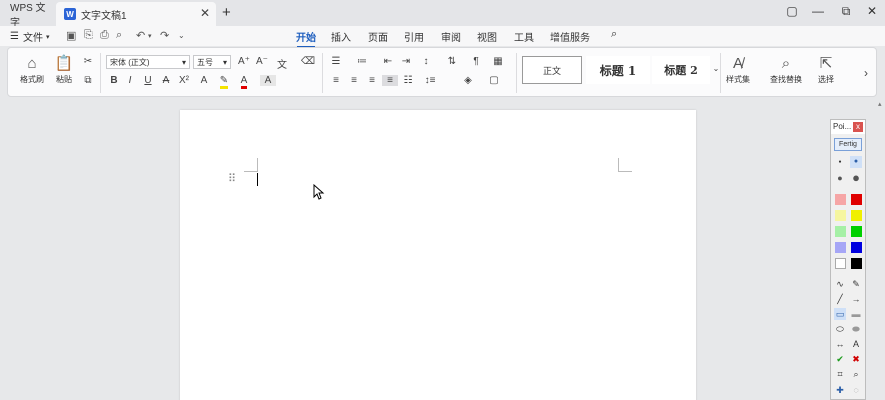 This screenshot has height=400, width=885. Describe the element at coordinates (840, 284) in the screenshot. I see `freehand-icon: ∿` at that location.